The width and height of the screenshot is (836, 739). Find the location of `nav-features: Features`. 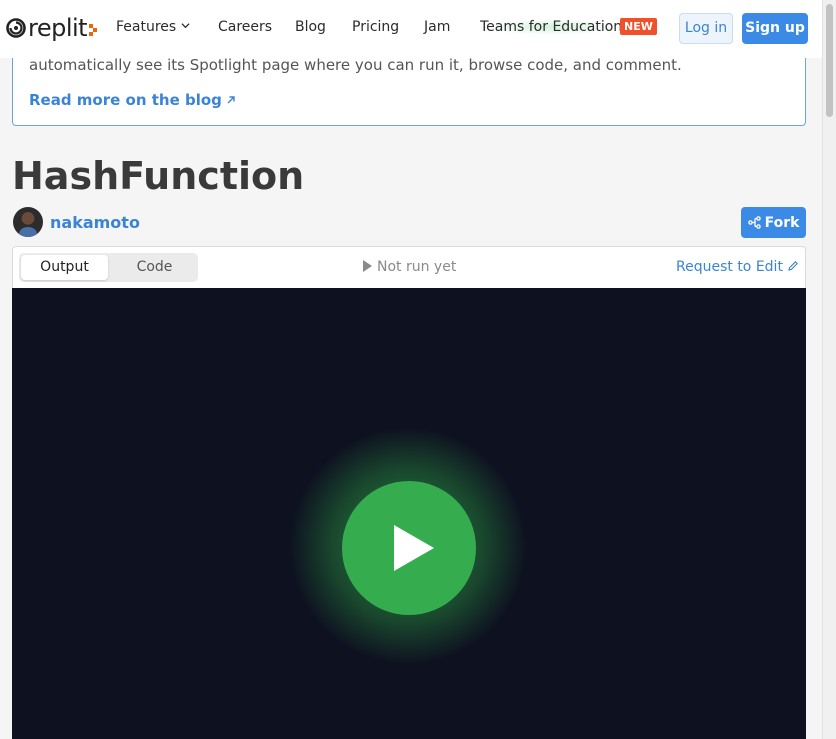

nav-features: Features is located at coordinates (153, 27).